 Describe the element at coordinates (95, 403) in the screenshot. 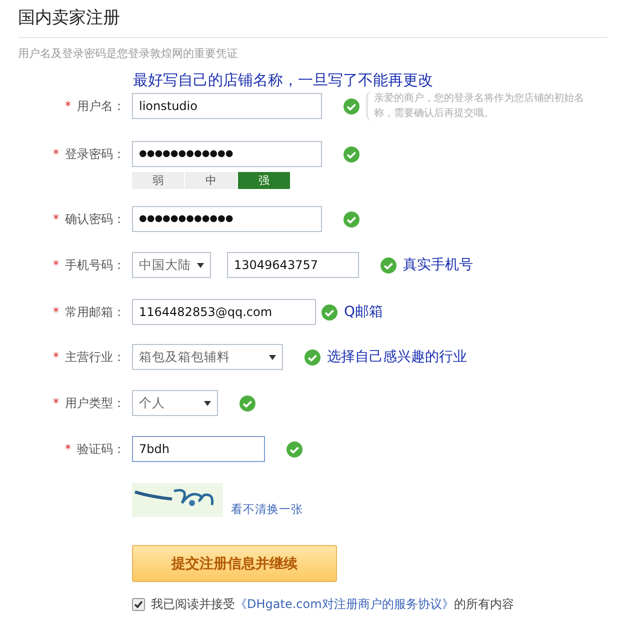

I see `field-label: 用户类型：` at that location.